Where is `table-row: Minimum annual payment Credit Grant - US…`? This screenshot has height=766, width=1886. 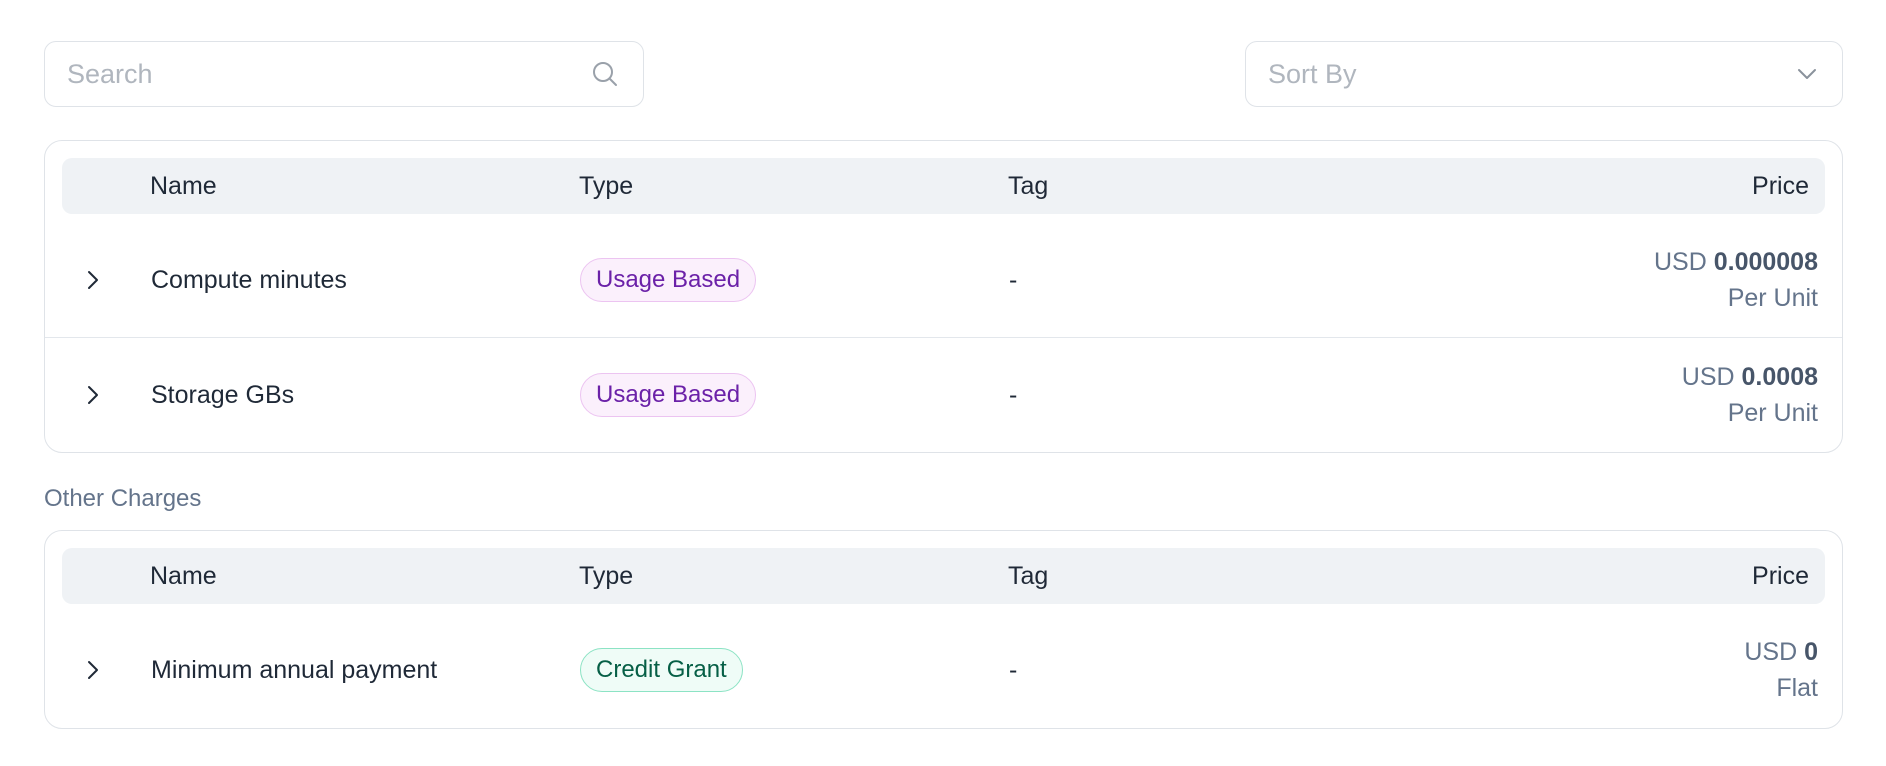
table-row: Minimum annual payment Credit Grant - US… is located at coordinates (943, 670).